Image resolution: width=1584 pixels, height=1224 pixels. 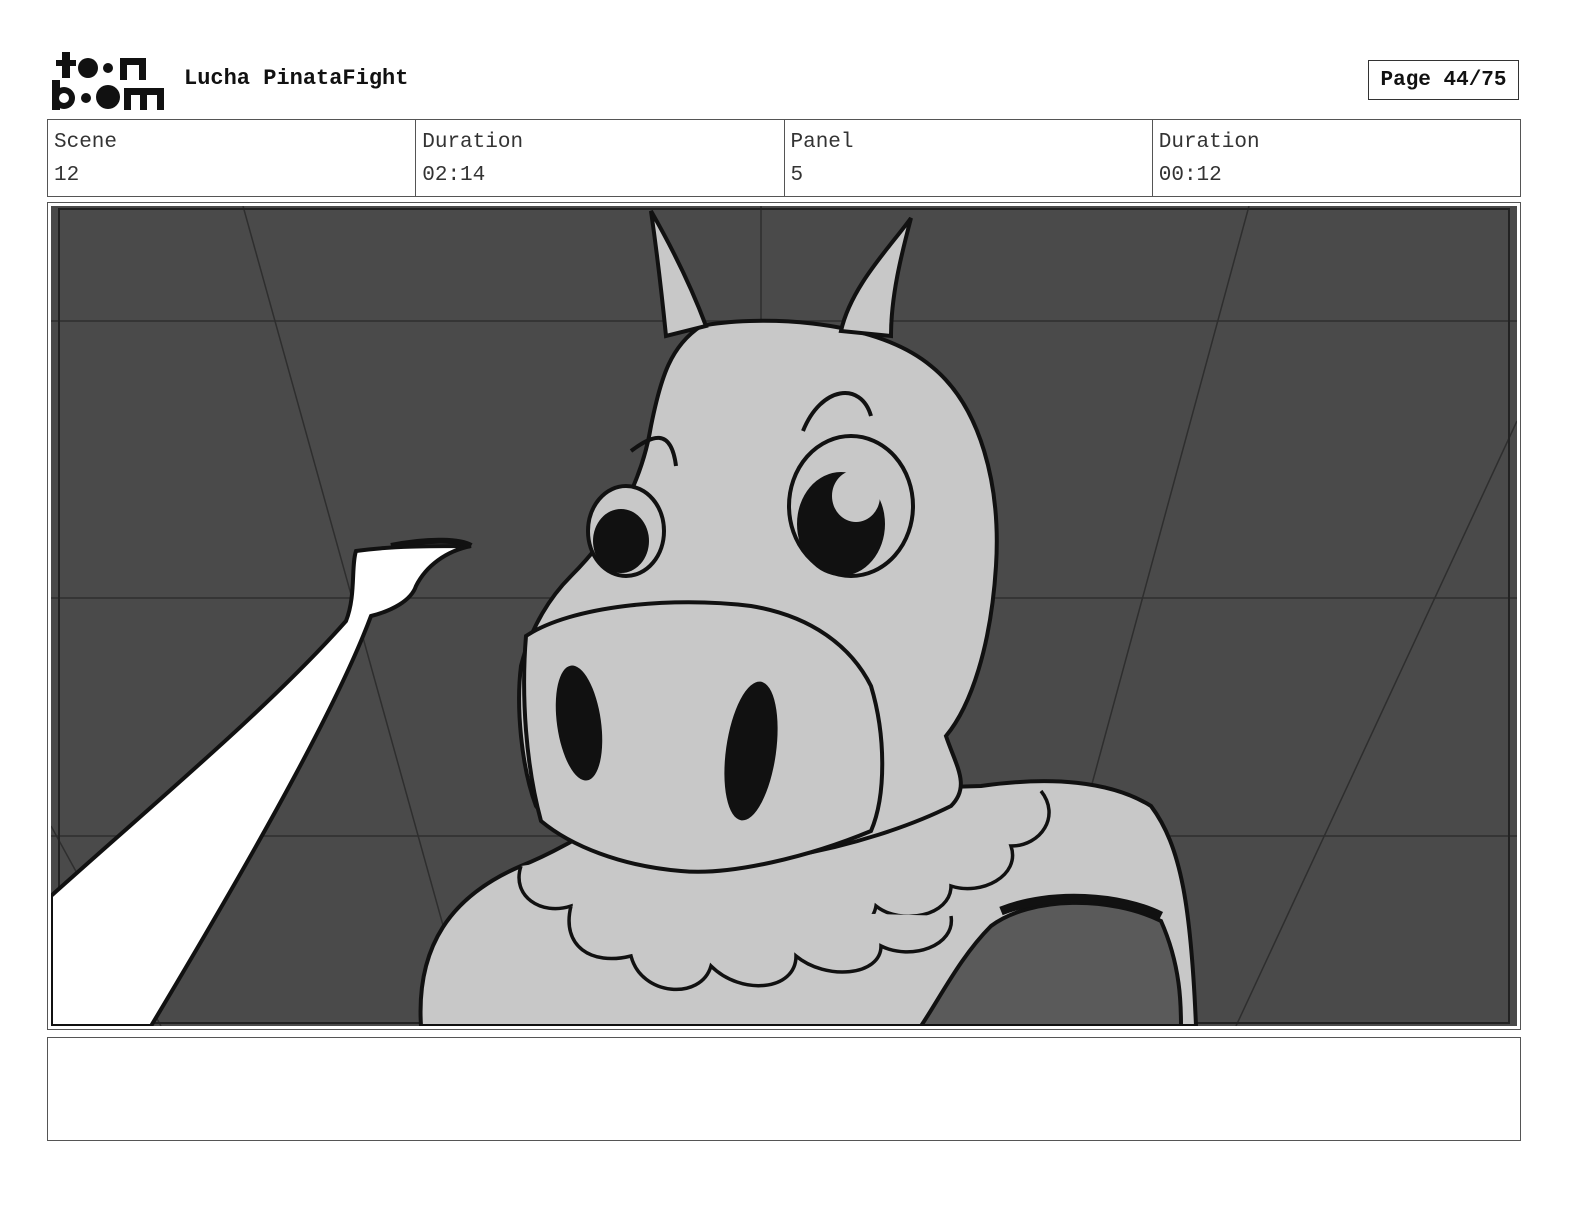 What do you see at coordinates (599, 158) in the screenshot?
I see `scene-duration-cell: Duration 02:14` at bounding box center [599, 158].